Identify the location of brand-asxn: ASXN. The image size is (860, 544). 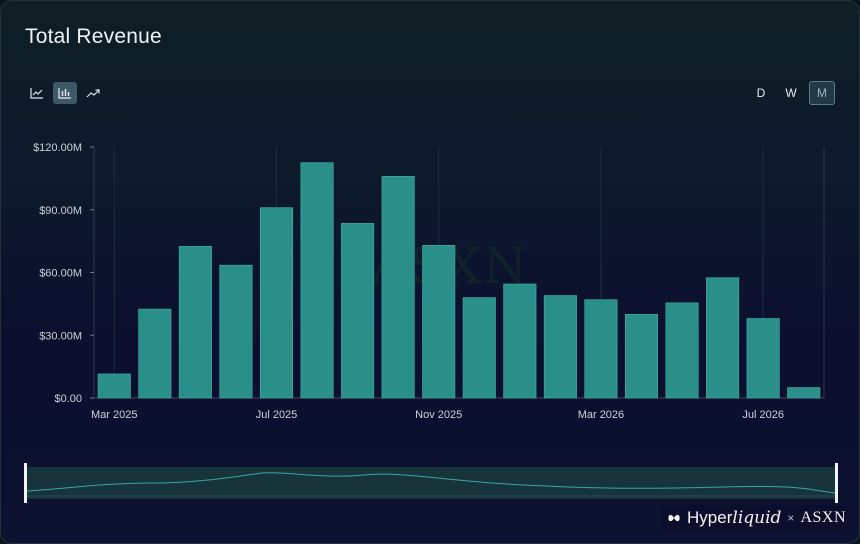
(823, 517).